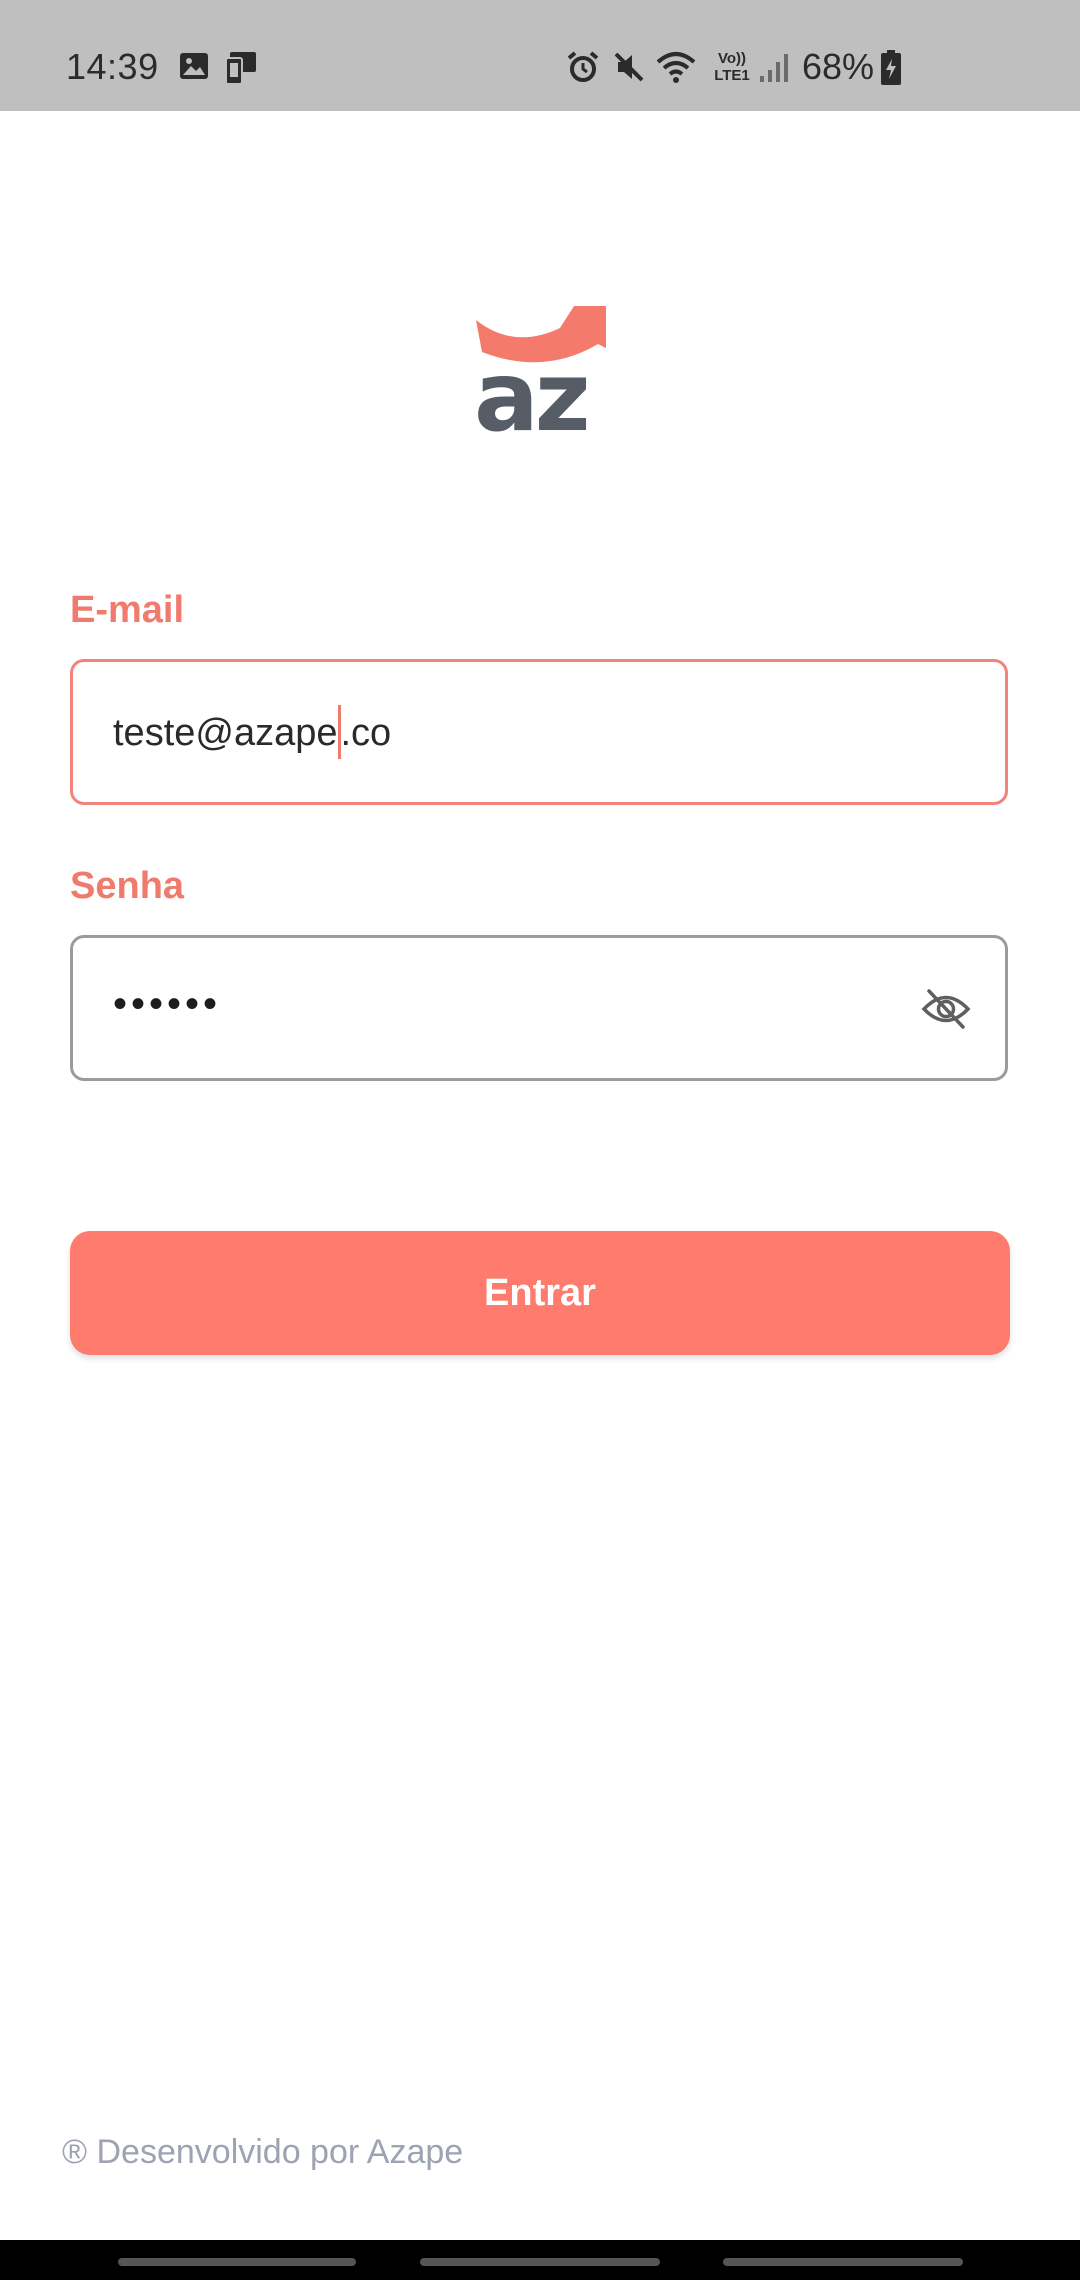  I want to click on email-value-after-caret: .co, so click(366, 733).